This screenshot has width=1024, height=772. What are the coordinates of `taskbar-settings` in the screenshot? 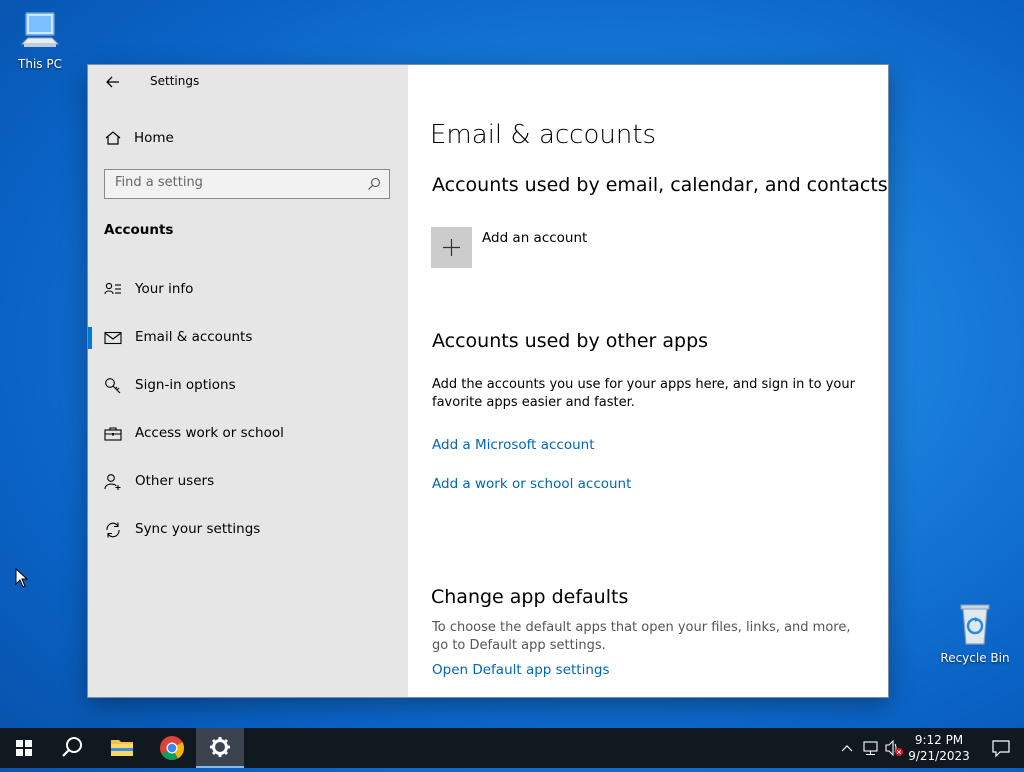 It's located at (220, 748).